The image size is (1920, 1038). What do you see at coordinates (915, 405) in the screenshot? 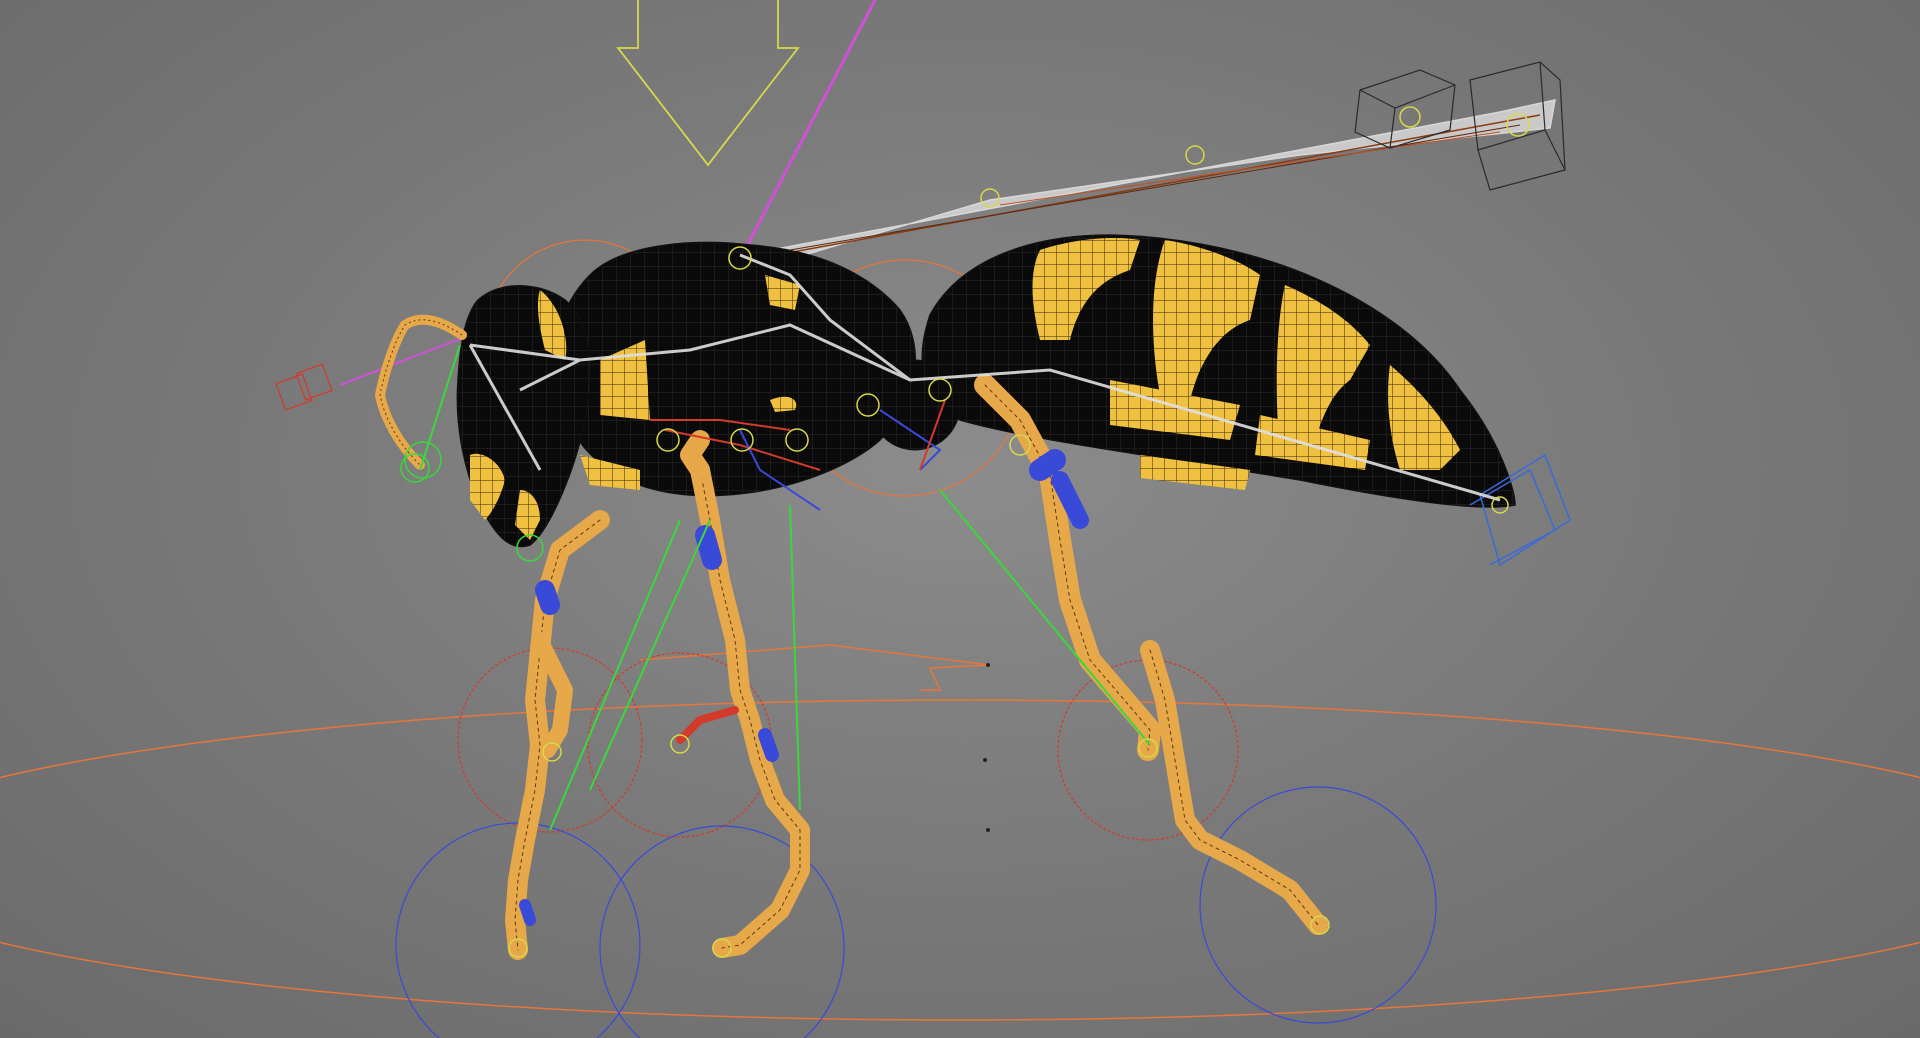
I see `petiole` at bounding box center [915, 405].